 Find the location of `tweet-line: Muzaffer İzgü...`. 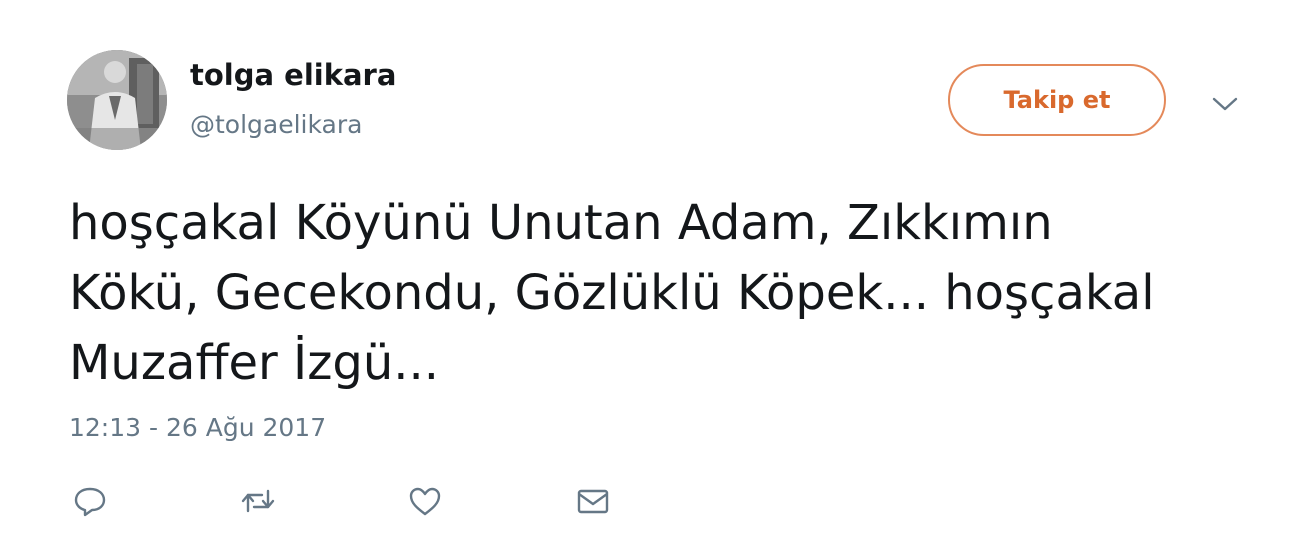

tweet-line: Muzaffer İzgü... is located at coordinates (254, 363).